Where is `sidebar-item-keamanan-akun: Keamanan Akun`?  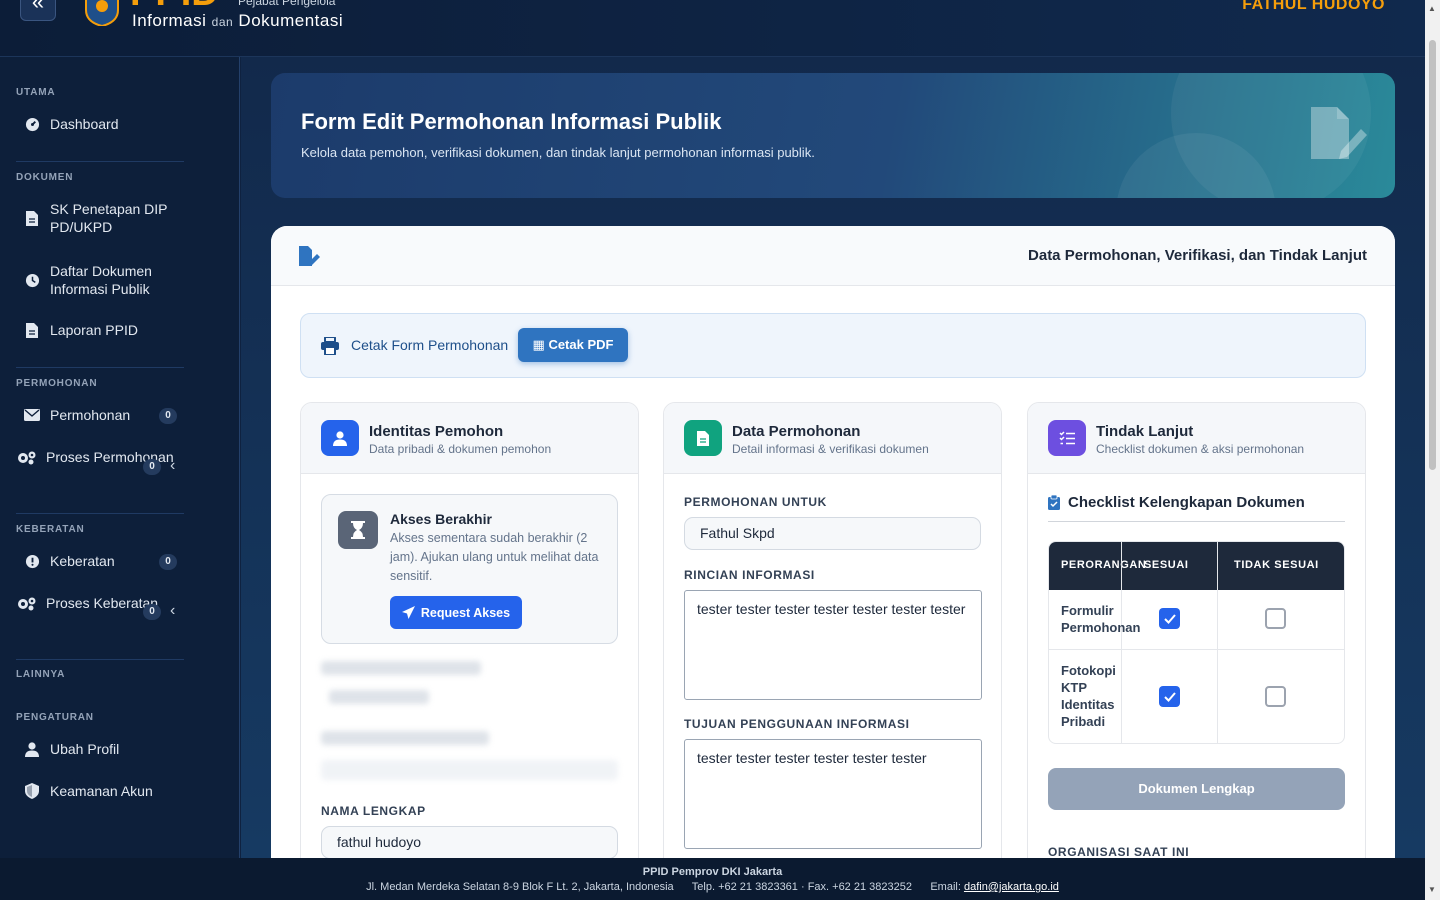
sidebar-item-keamanan-akun: Keamanan Akun is located at coordinates (109, 791).